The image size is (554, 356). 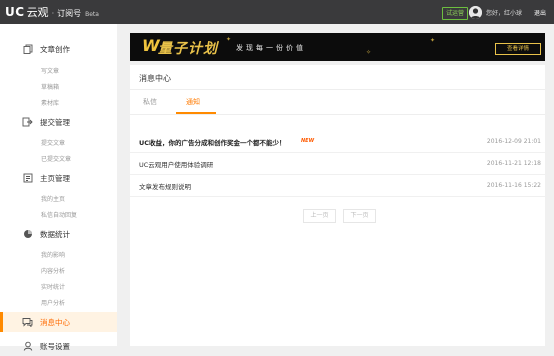 I want to click on message-title: UC收益，你的广告分成和创作奖金一个都不能少！, so click(x=212, y=143).